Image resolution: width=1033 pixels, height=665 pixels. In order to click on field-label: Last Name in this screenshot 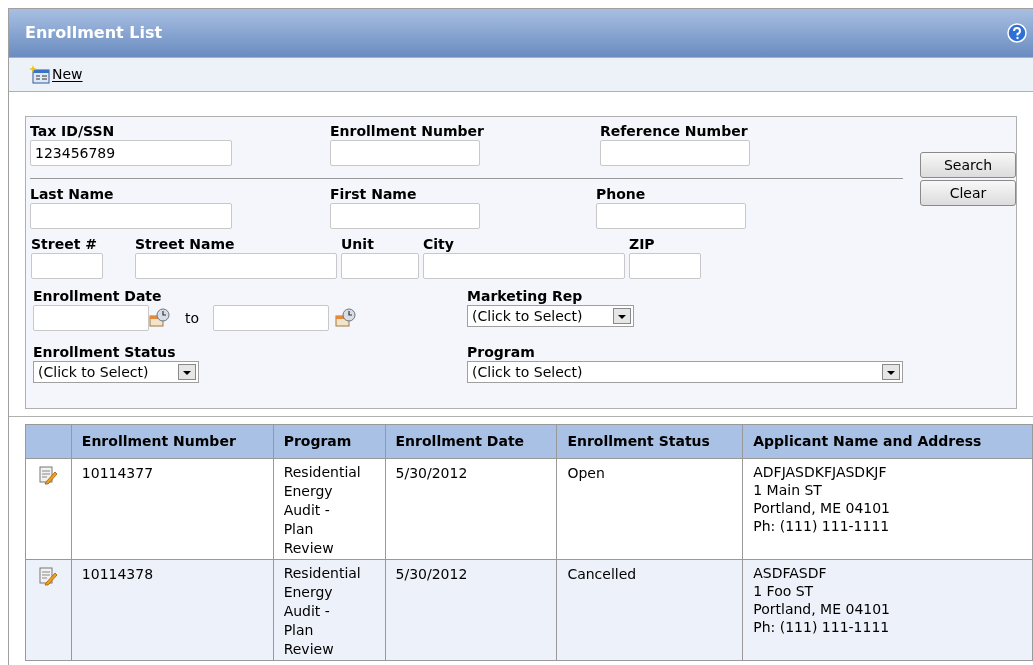, I will do `click(72, 194)`.